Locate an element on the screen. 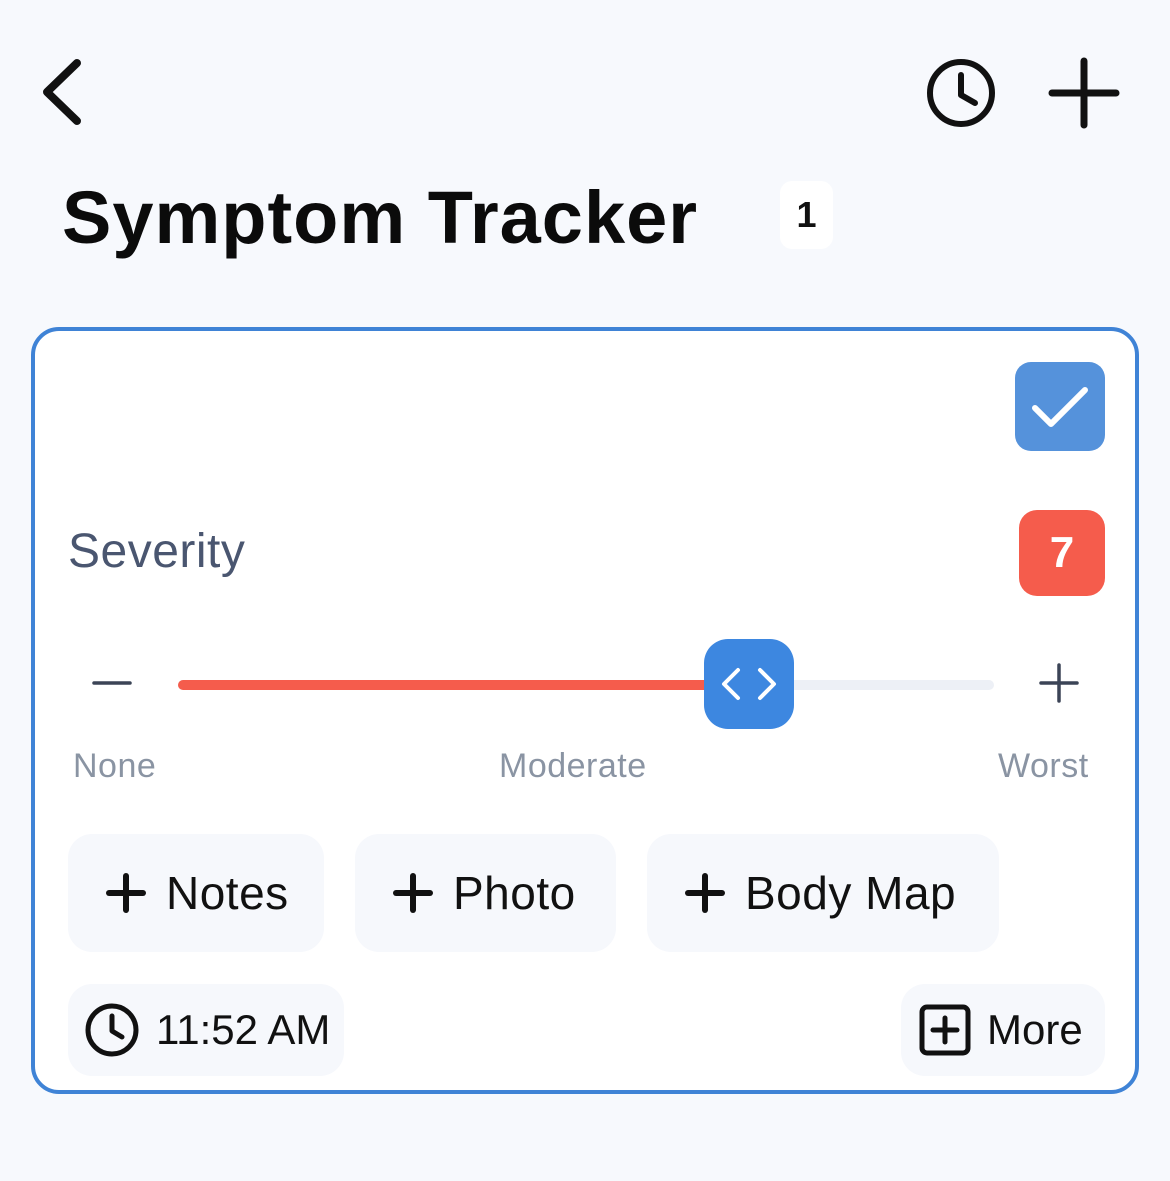  severity-label: Severity is located at coordinates (157, 551).